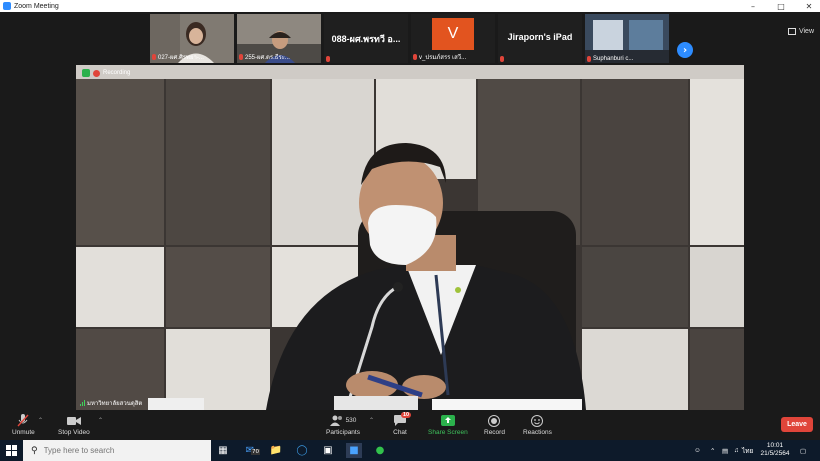 Image resolution: width=820 pixels, height=461 pixels. I want to click on stop-video-button: Stop Video, so click(74, 425).